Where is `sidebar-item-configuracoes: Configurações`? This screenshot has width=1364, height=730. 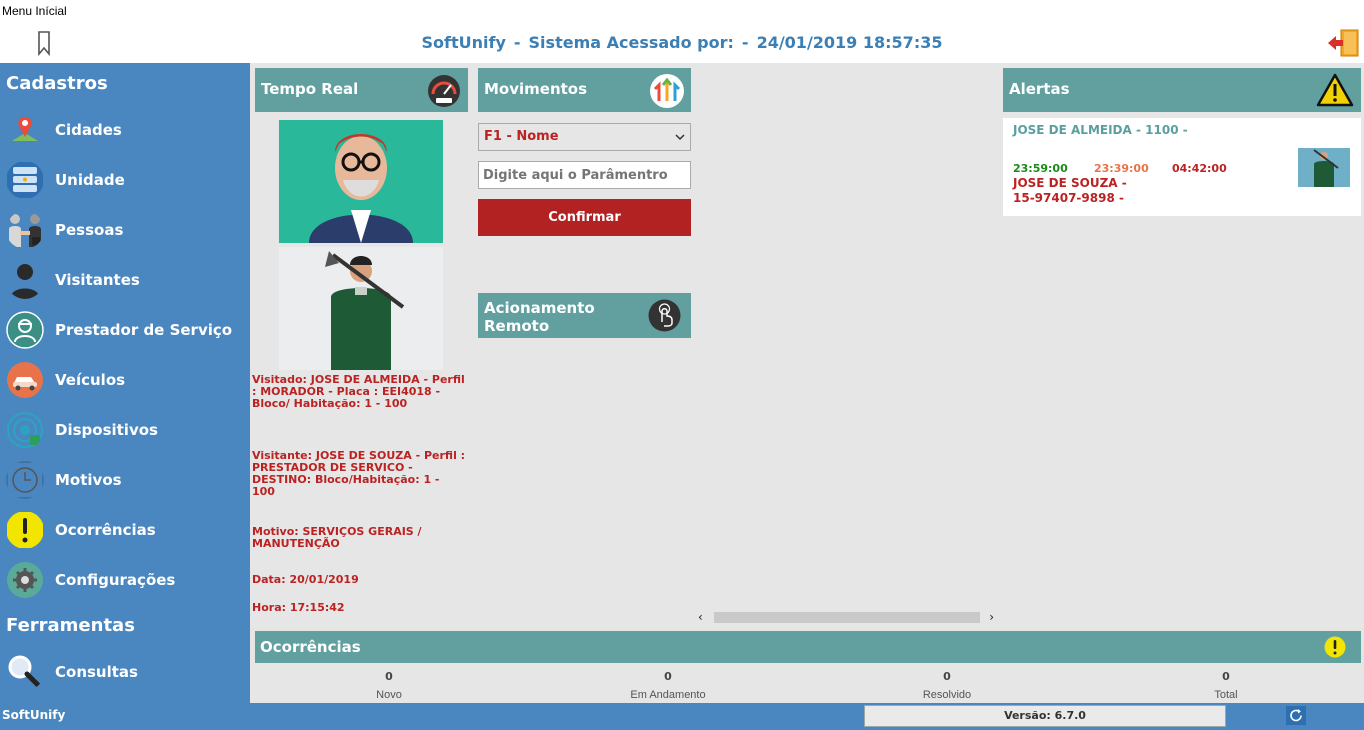
sidebar-item-configuracoes: Configurações is located at coordinates (126, 580).